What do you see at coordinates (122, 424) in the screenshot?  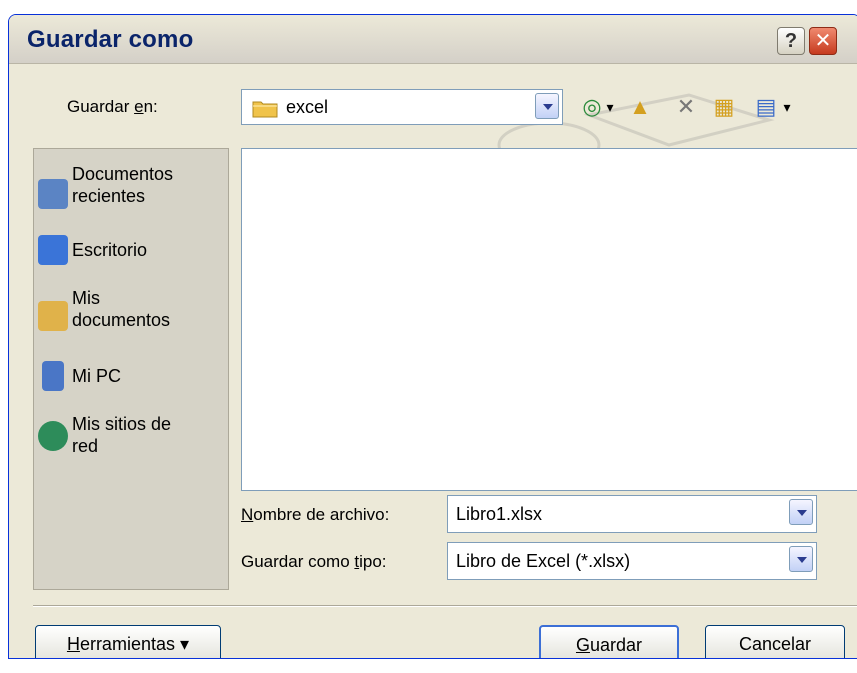 I see `place-label: Mis sitios de` at bounding box center [122, 424].